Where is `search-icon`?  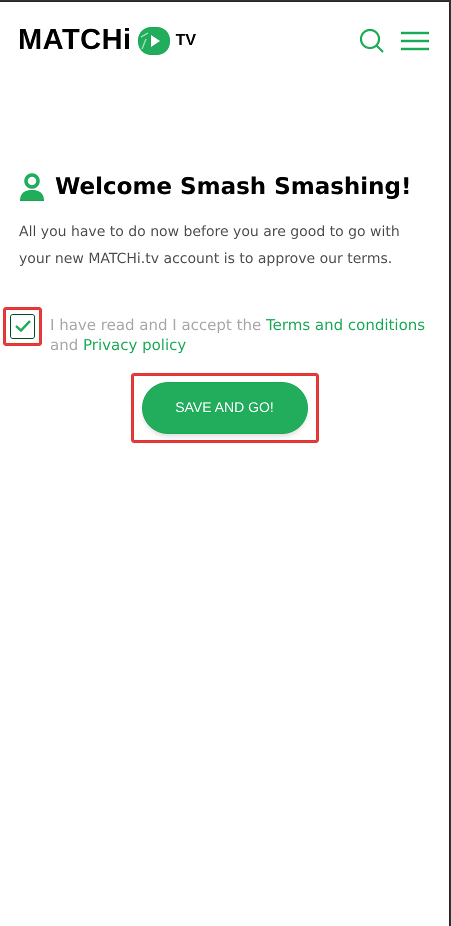
search-icon is located at coordinates (372, 41).